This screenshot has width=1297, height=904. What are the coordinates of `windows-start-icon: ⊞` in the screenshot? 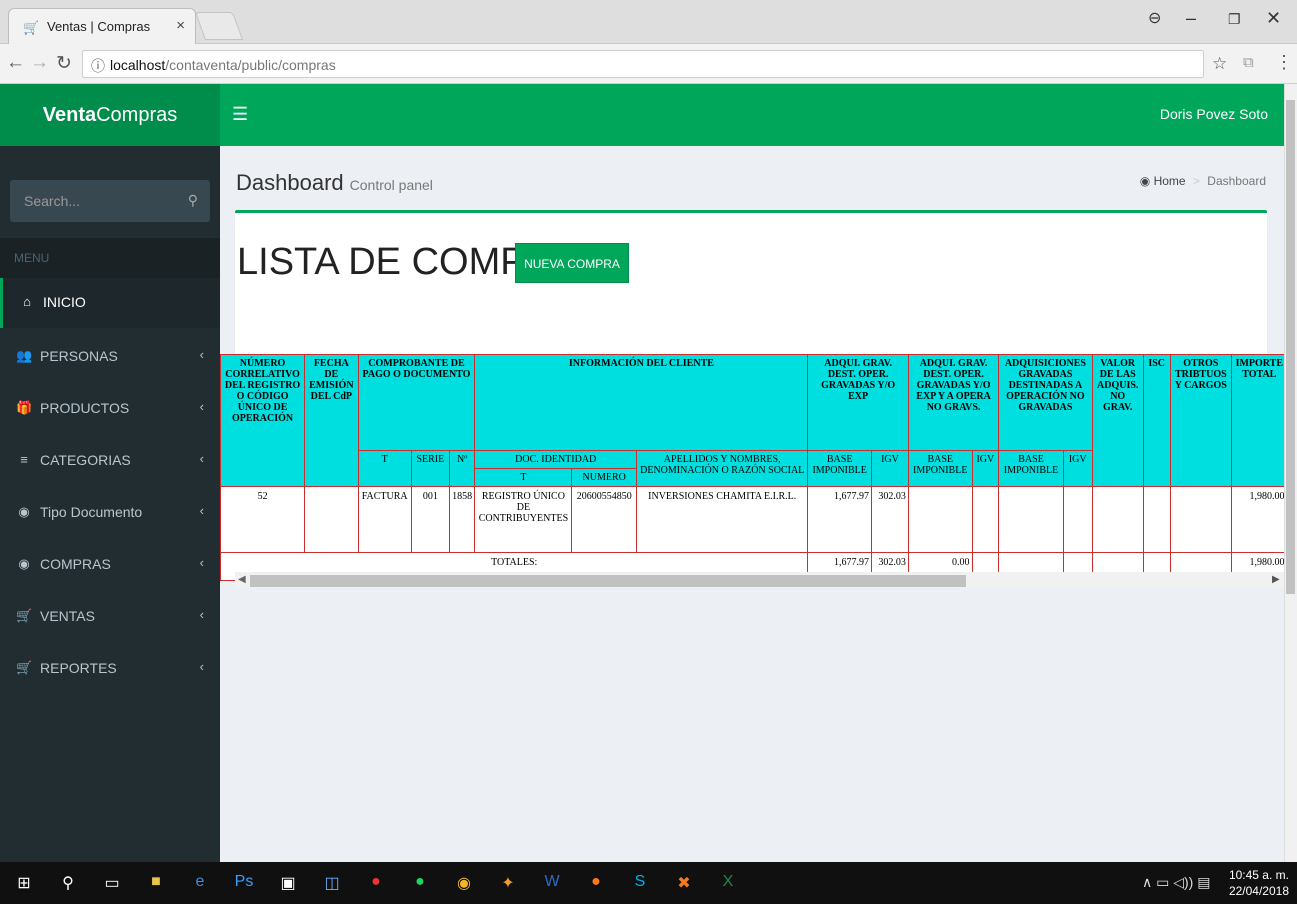 It's located at (24, 883).